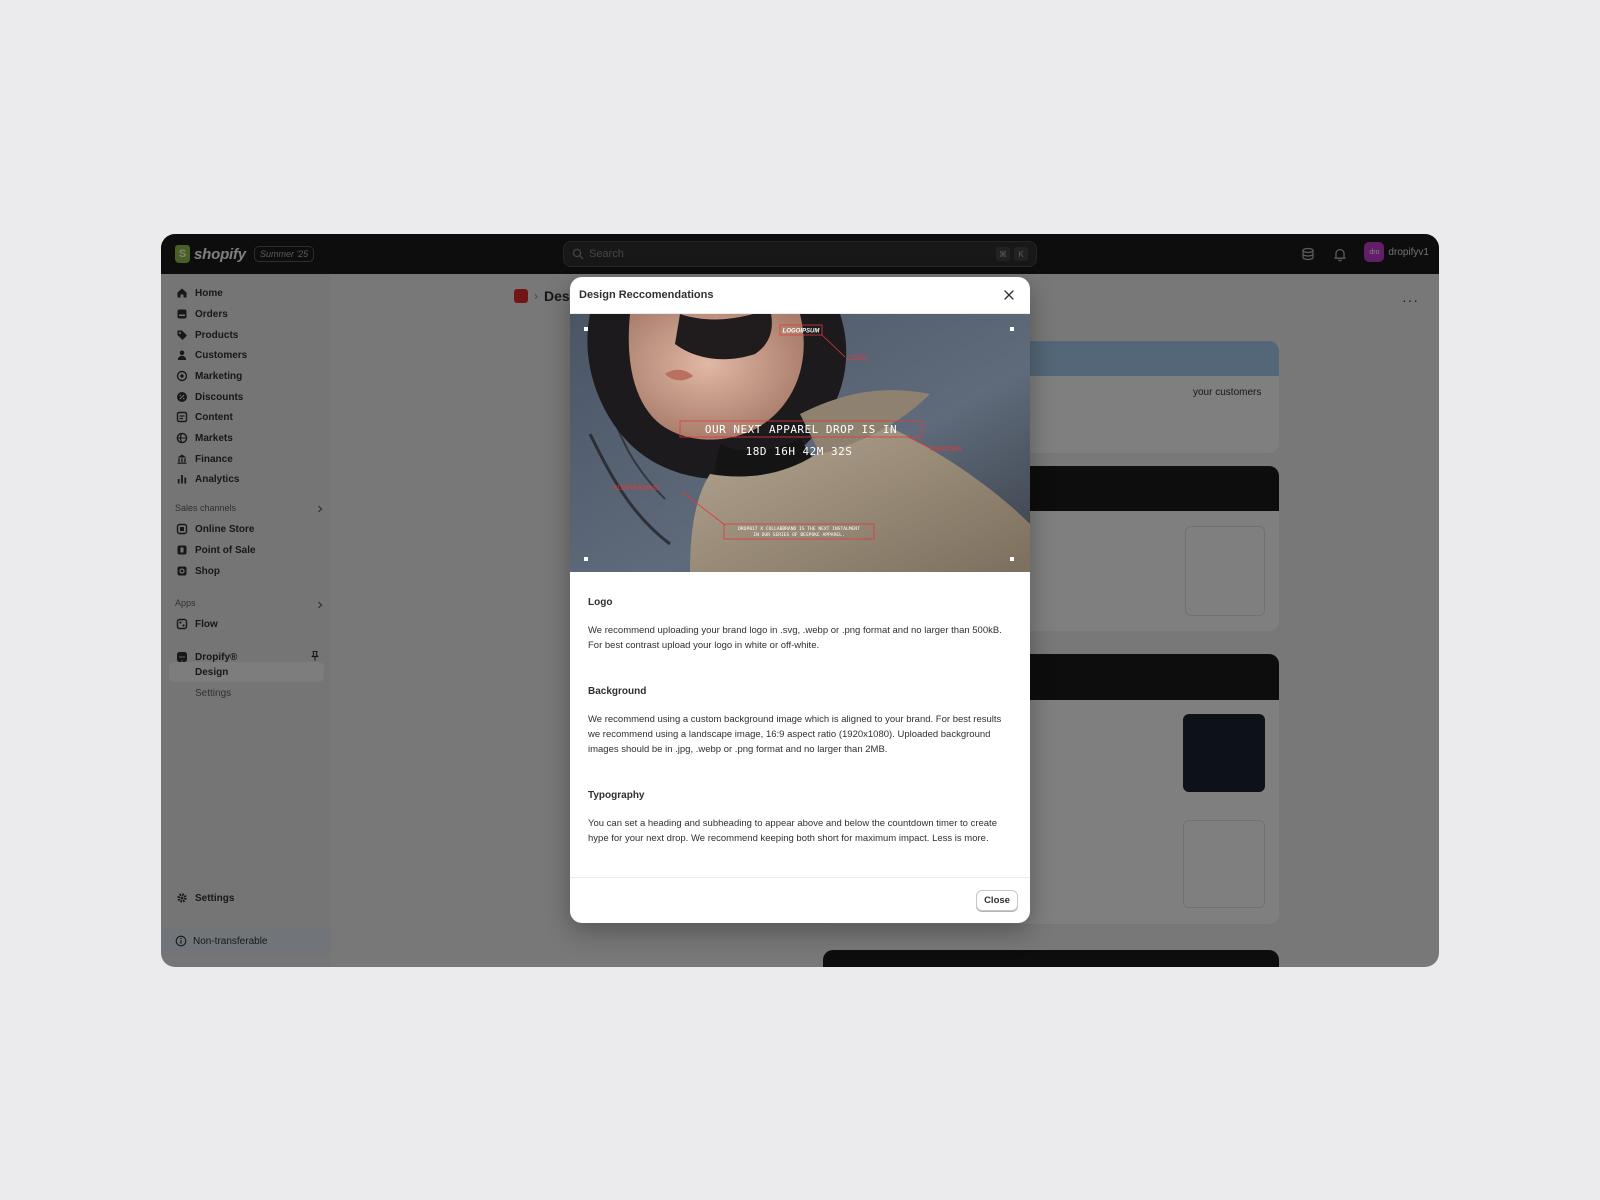 The height and width of the screenshot is (1200, 1600). Describe the element at coordinates (636, 488) in the screenshot. I see `callout-label-subheading: SUBHEADING` at that location.